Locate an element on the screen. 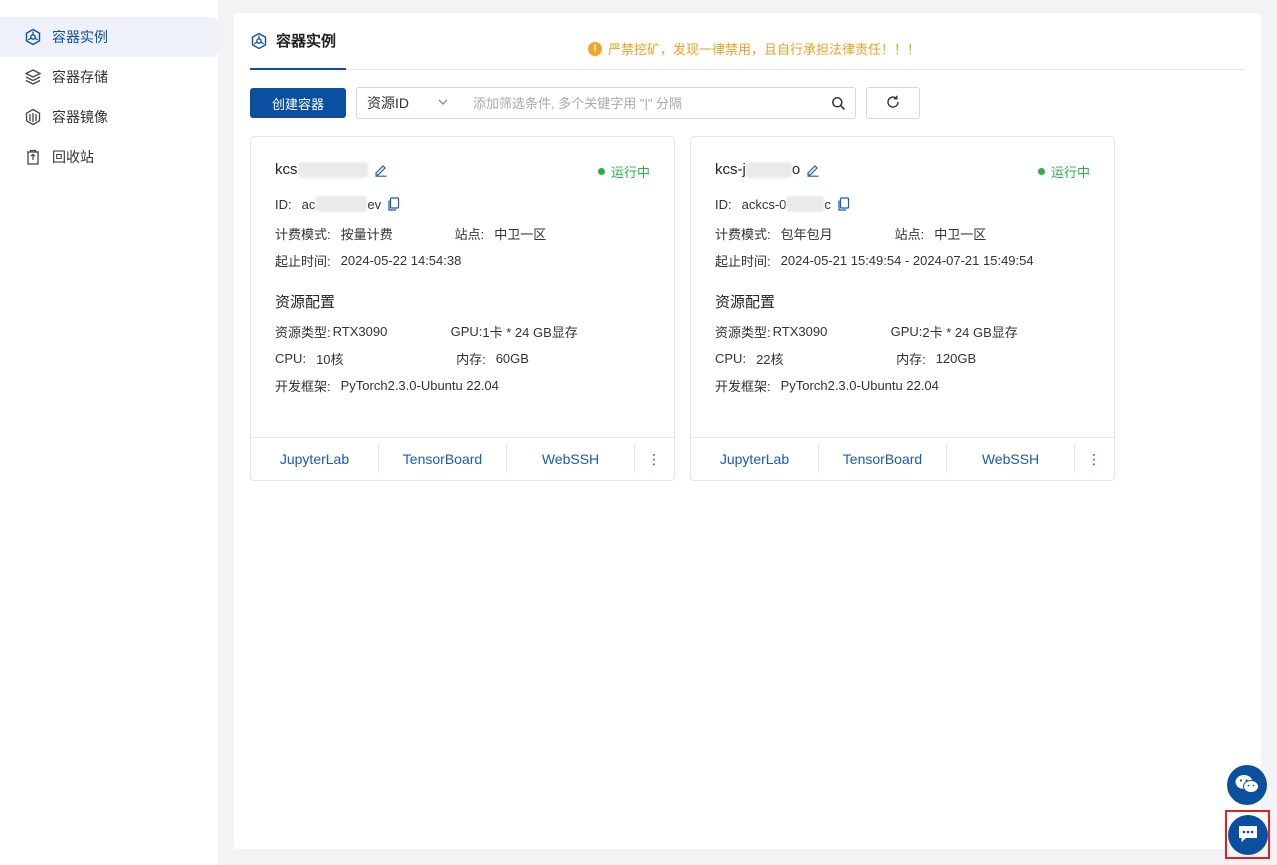 The width and height of the screenshot is (1277, 865). filter-field-value: 资源ID is located at coordinates (388, 103).